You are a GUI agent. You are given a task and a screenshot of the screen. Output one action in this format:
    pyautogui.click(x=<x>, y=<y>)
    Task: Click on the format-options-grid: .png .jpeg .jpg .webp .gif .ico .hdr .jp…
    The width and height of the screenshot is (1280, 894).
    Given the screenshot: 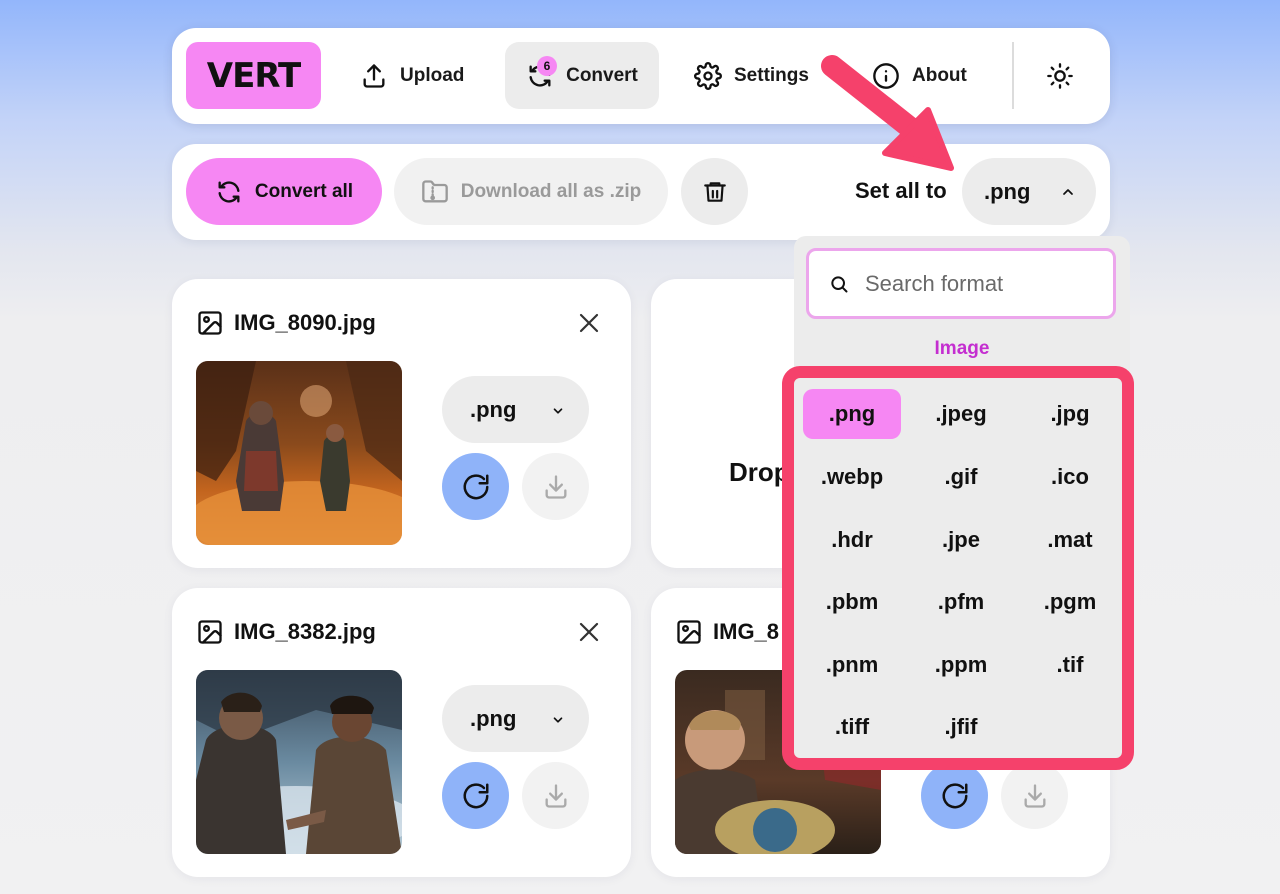 What is the action you would take?
    pyautogui.click(x=958, y=568)
    